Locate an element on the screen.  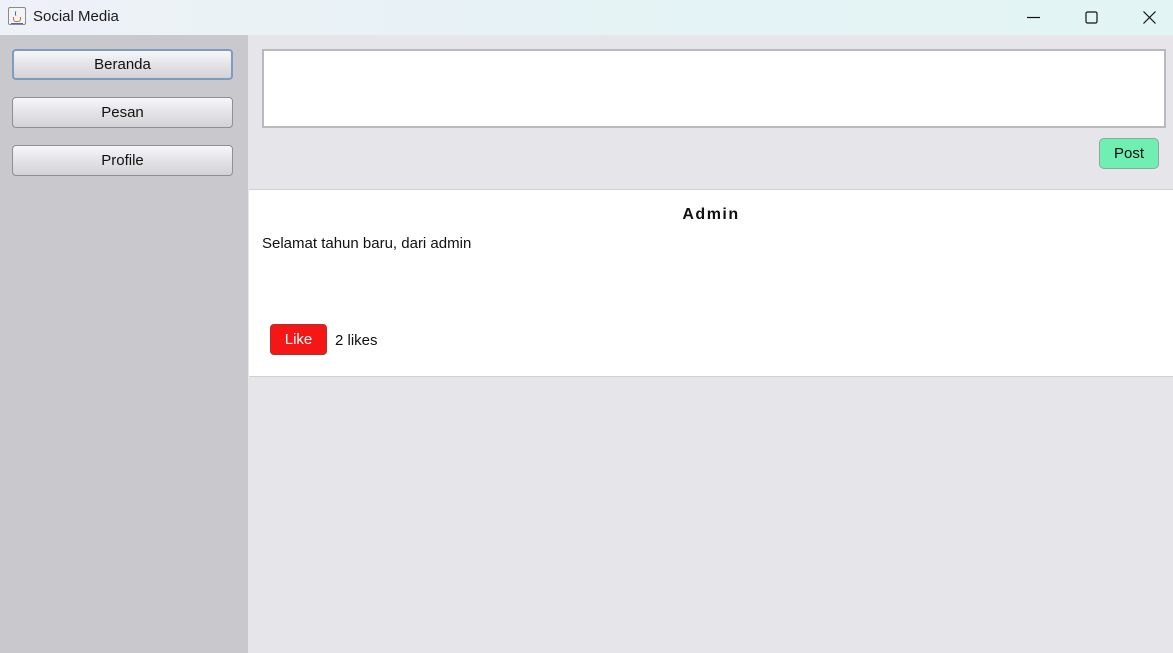
close-icon is located at coordinates (1149, 17).